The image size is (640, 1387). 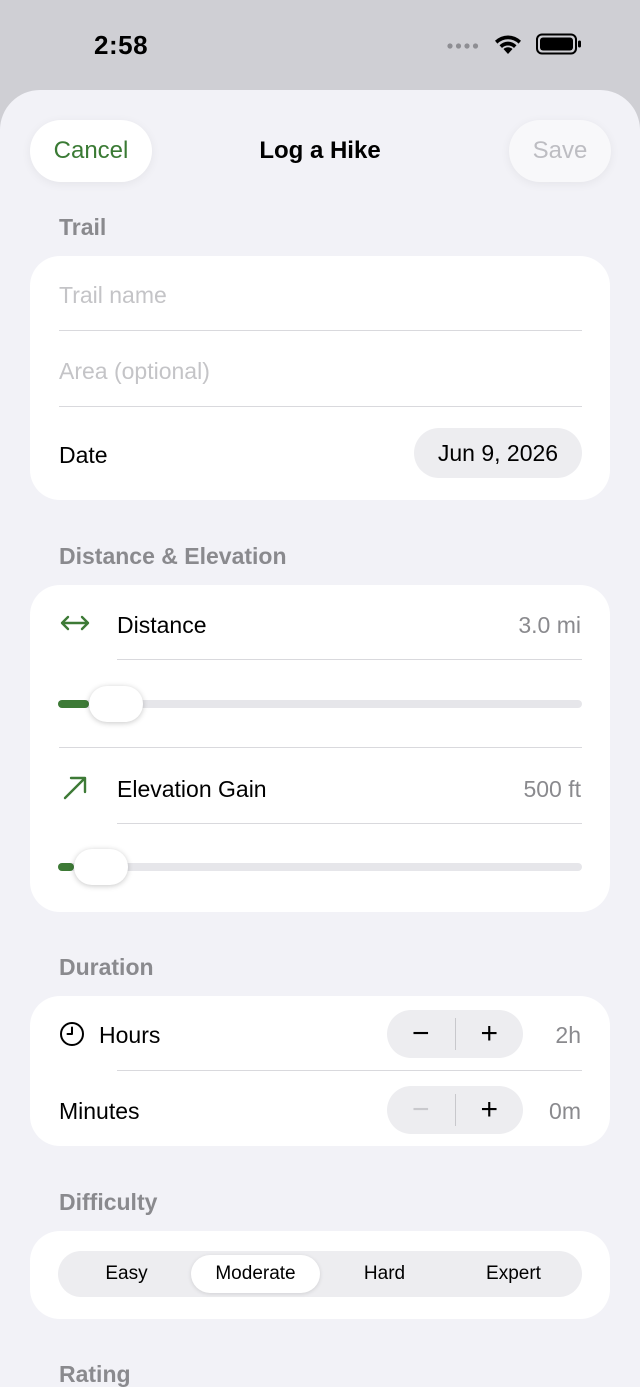 What do you see at coordinates (173, 556) in the screenshot?
I see `section-header-distance-elevation: Distance & Elevation` at bounding box center [173, 556].